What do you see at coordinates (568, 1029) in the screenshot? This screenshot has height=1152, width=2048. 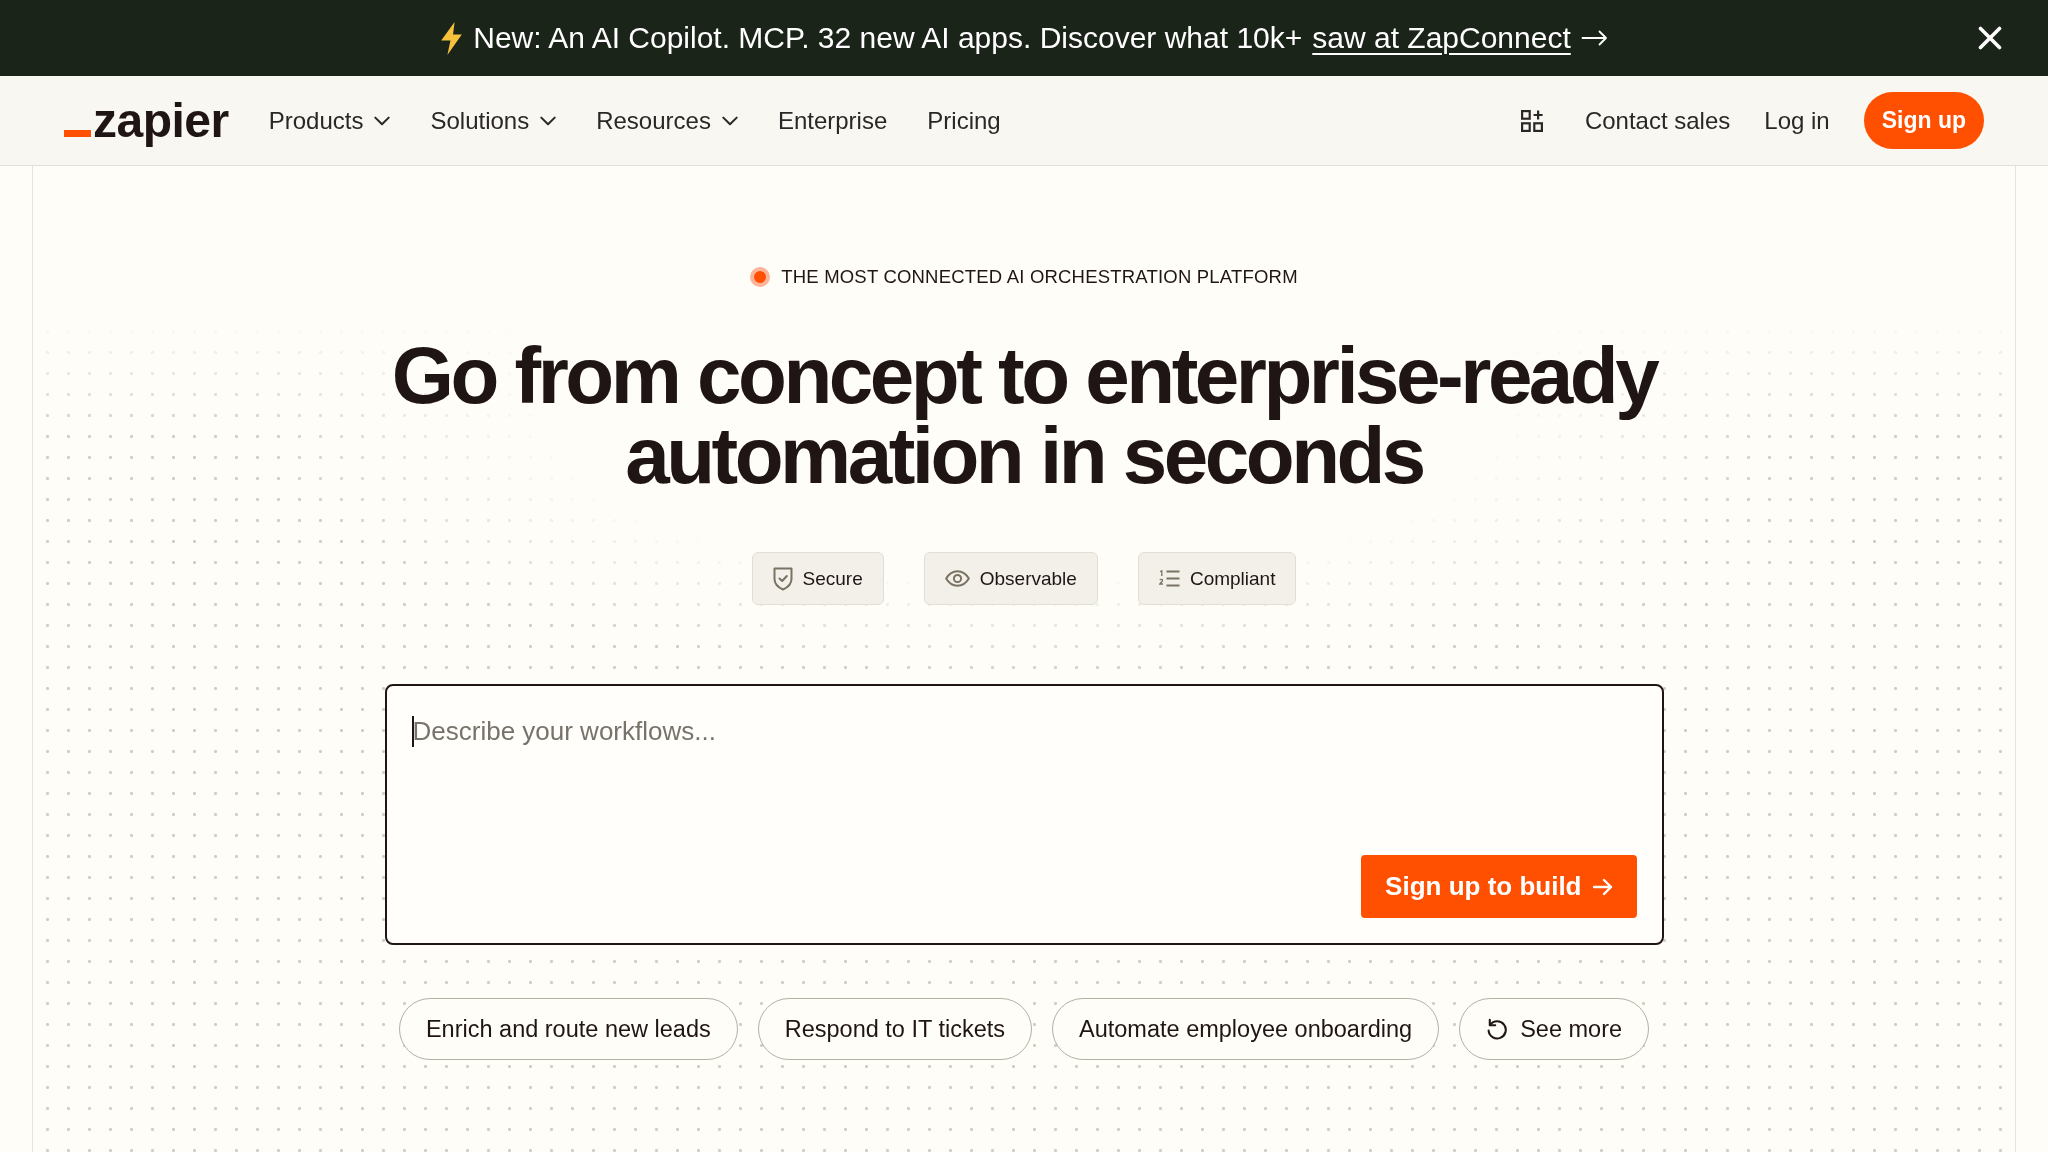 I see `suggestion-chip: Enrich and route new leads` at bounding box center [568, 1029].